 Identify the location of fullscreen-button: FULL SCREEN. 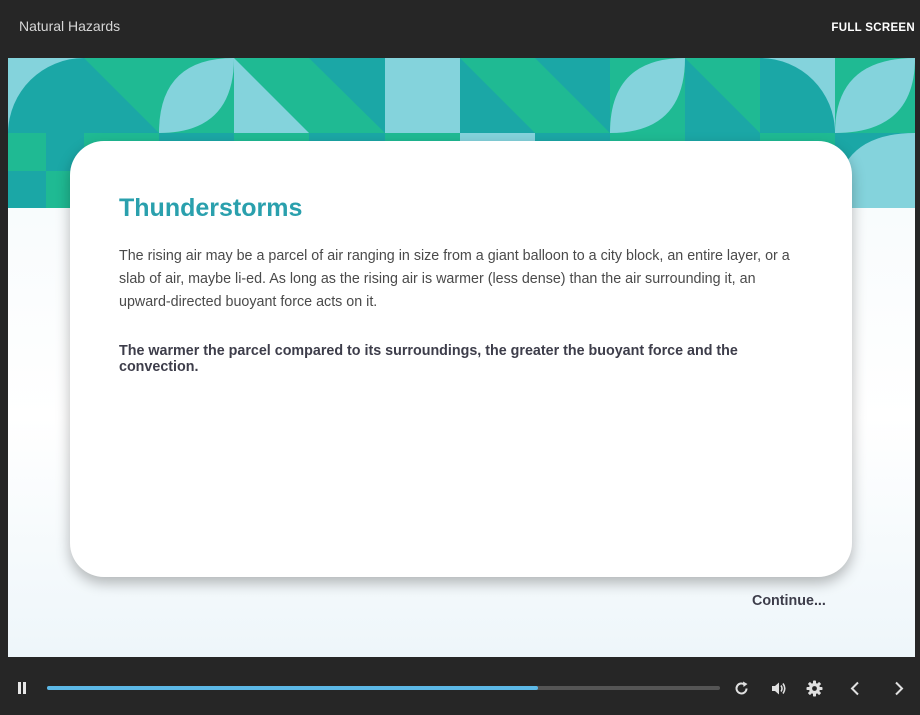
(873, 28).